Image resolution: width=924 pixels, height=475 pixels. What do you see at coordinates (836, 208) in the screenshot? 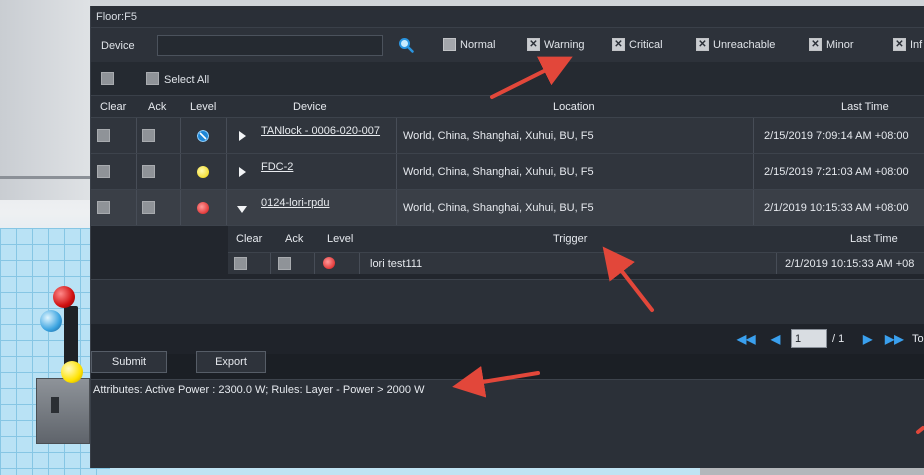
I see `last-time-cell: 2/1/2019 10:15:33 AM +08:00` at bounding box center [836, 208].